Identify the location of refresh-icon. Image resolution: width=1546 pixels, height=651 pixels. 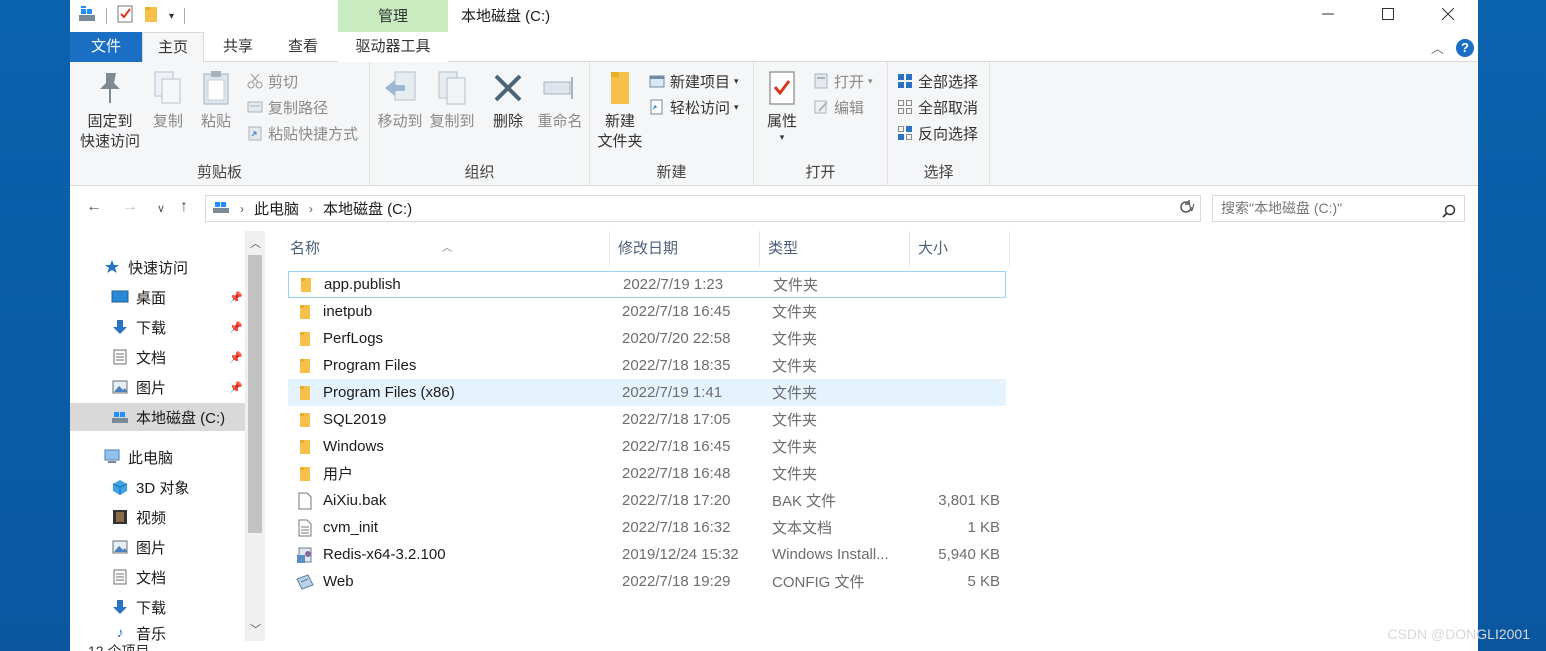
(1186, 209).